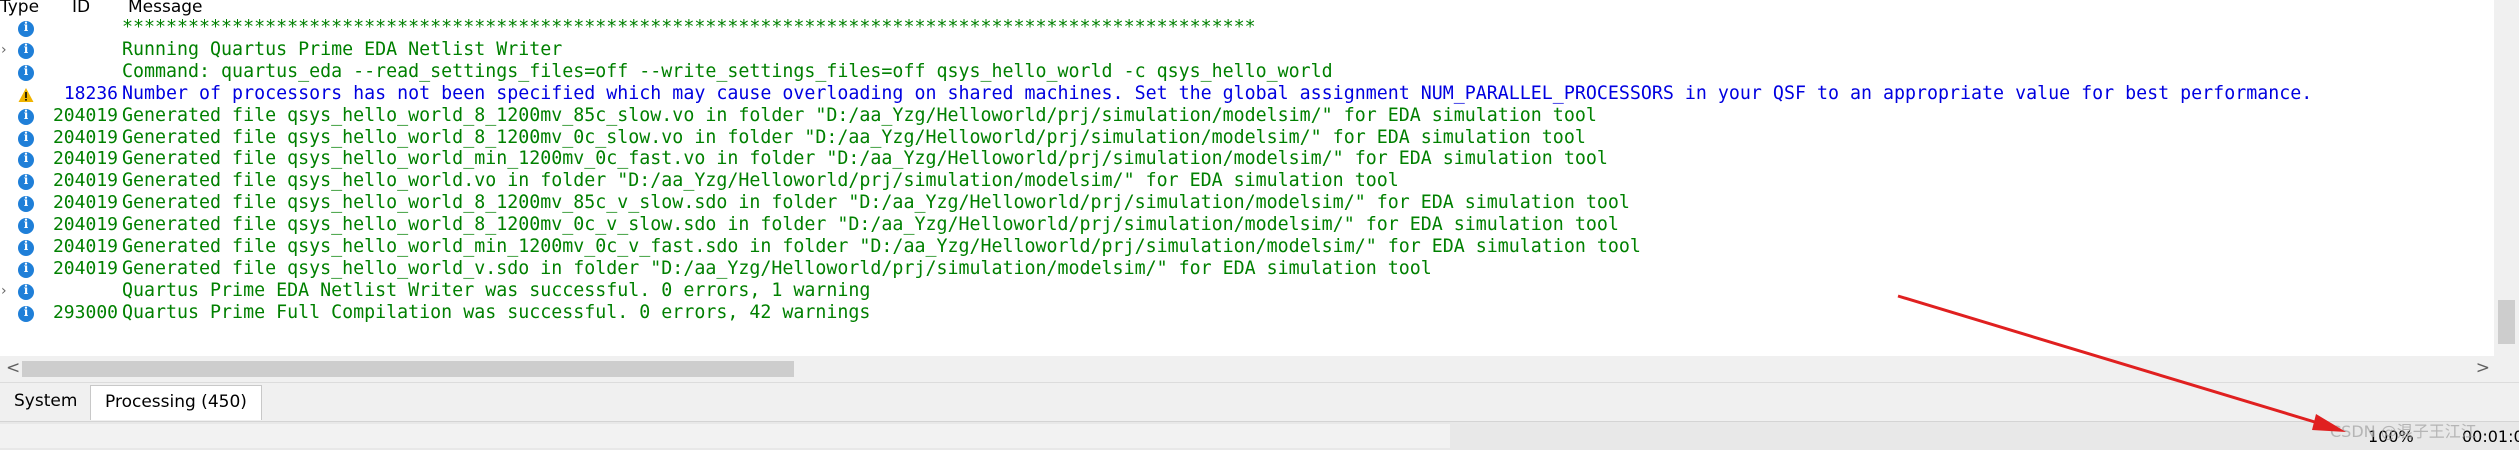 Image resolution: width=2519 pixels, height=450 pixels. What do you see at coordinates (44, 402) in the screenshot?
I see `tab-system: System` at bounding box center [44, 402].